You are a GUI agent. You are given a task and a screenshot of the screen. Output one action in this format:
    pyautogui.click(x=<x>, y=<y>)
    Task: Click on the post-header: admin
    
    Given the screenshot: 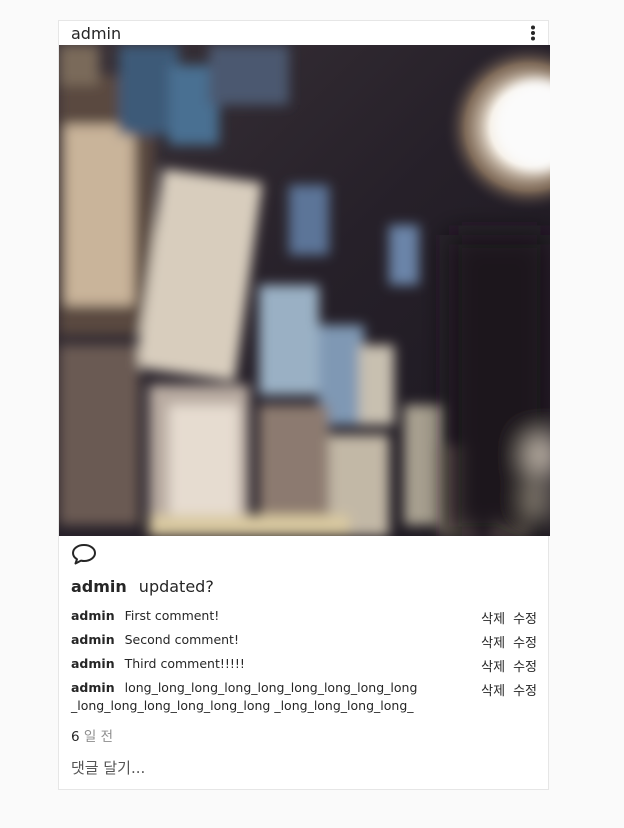 What is the action you would take?
    pyautogui.click(x=303, y=33)
    